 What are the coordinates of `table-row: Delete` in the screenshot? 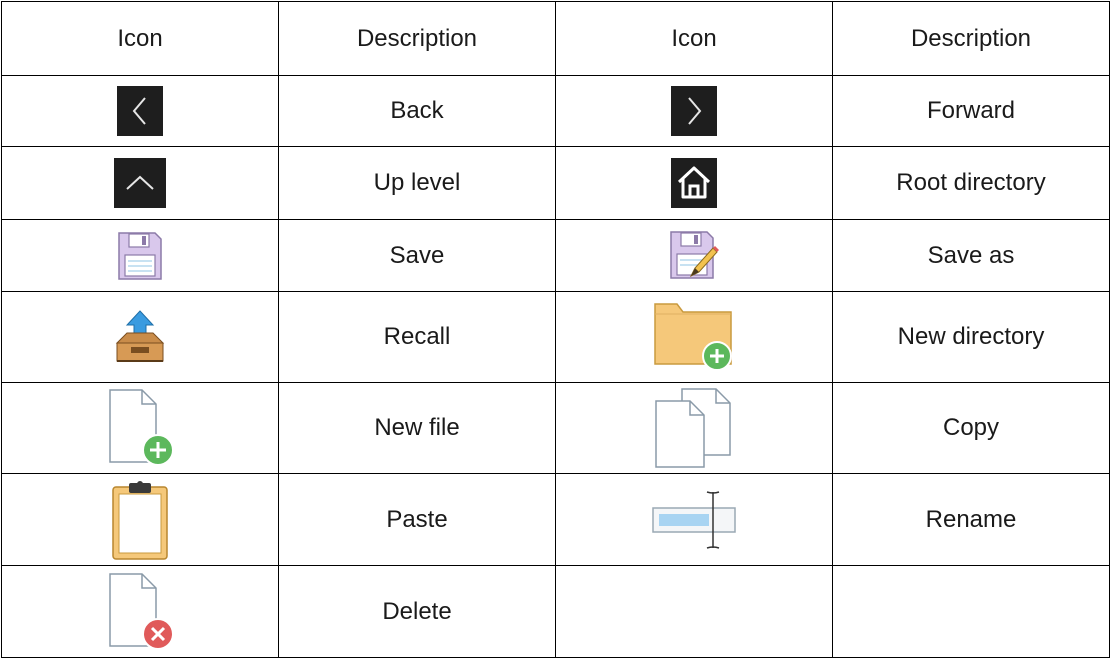 It's located at (555, 611).